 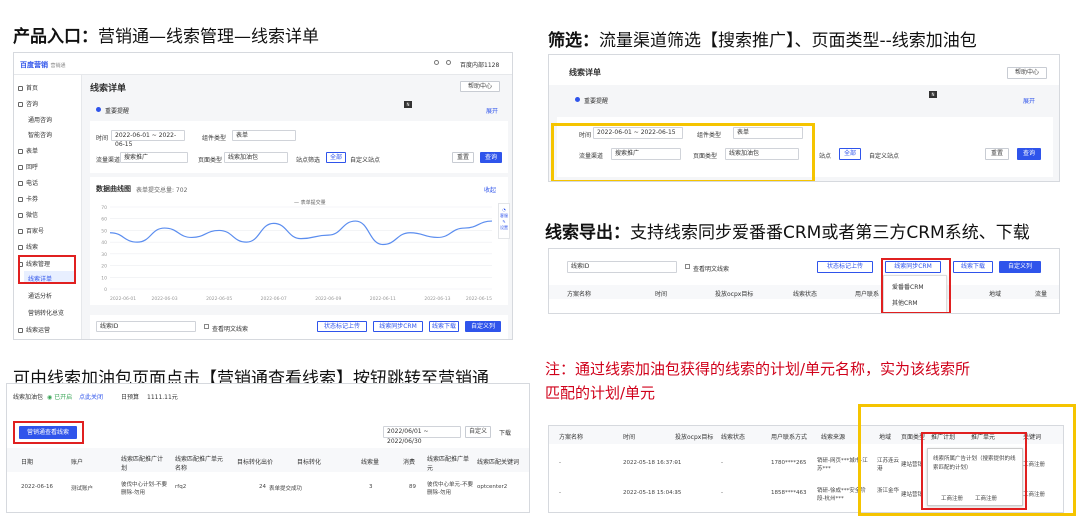 I want to click on note-cell: 2022-05-18 15:04:35, so click(x=652, y=493).